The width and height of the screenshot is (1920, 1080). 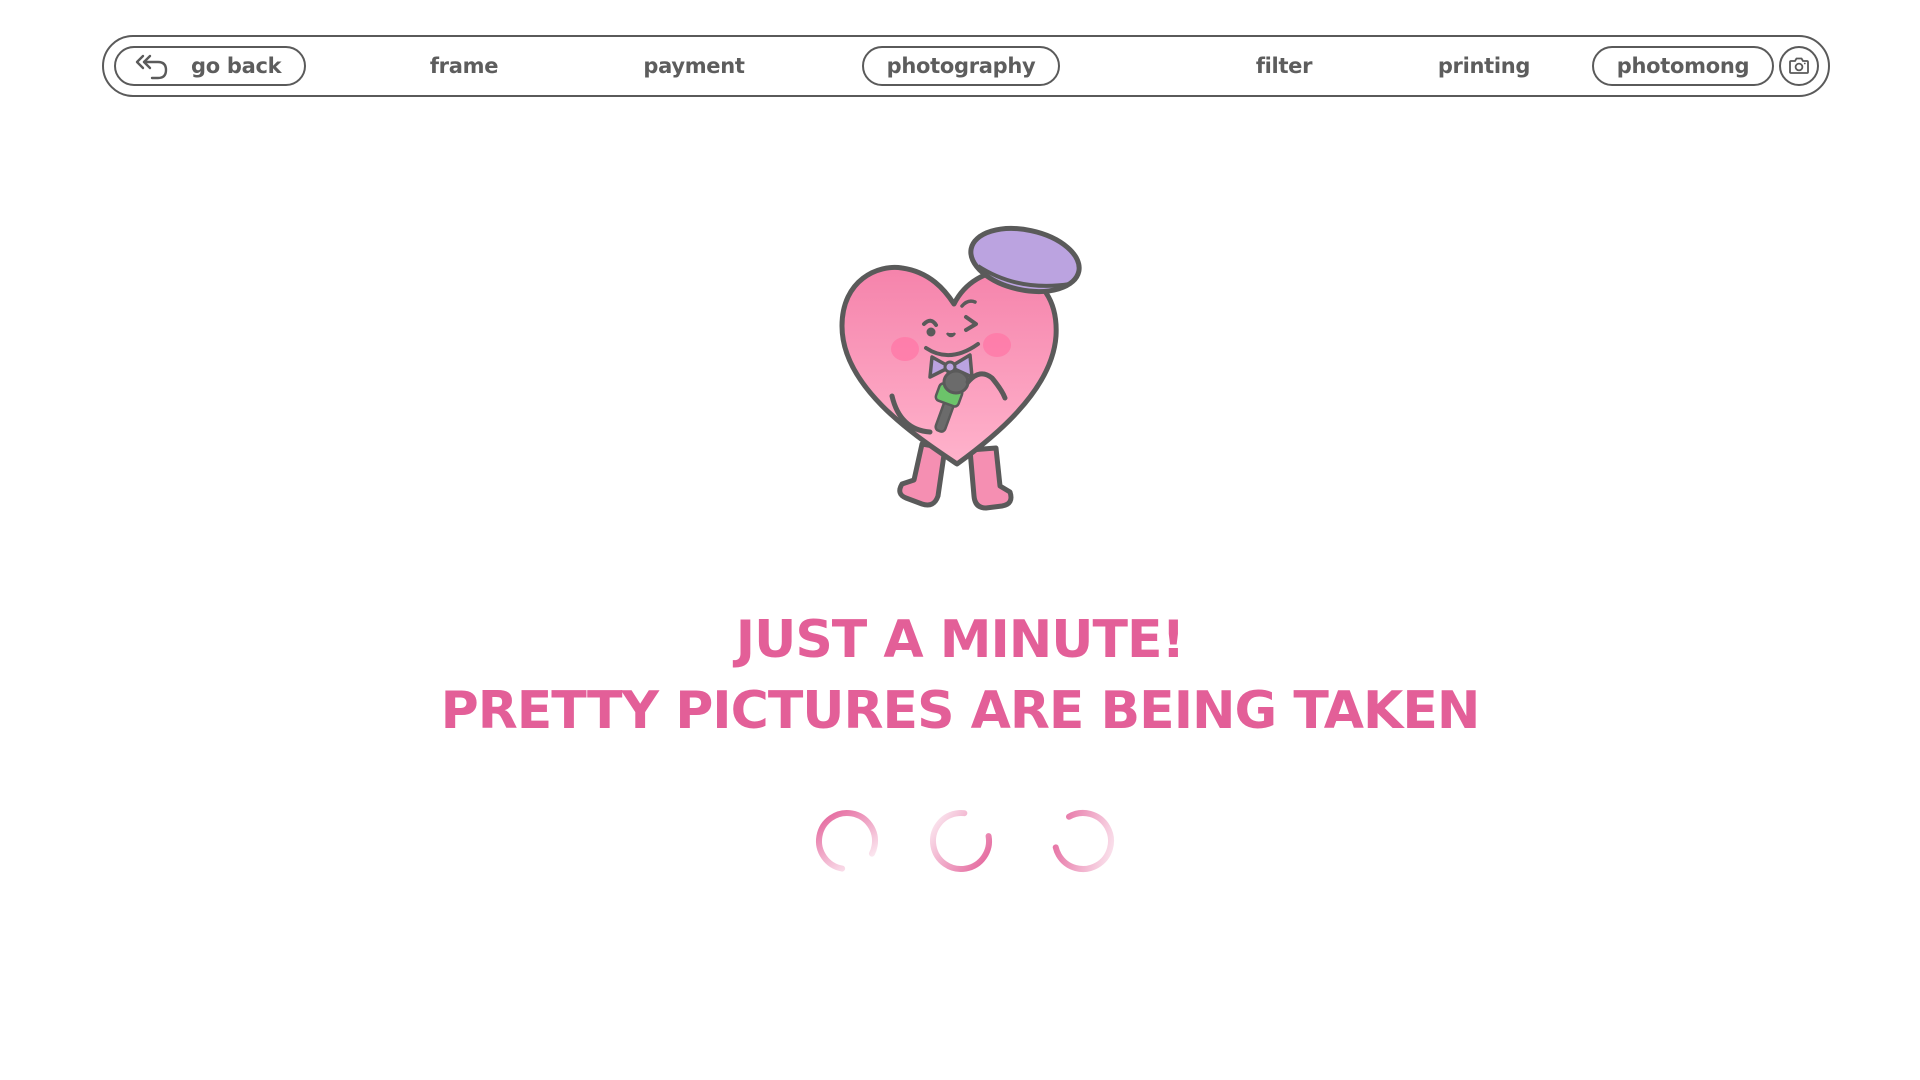 I want to click on go-back-button: go back, so click(x=210, y=66).